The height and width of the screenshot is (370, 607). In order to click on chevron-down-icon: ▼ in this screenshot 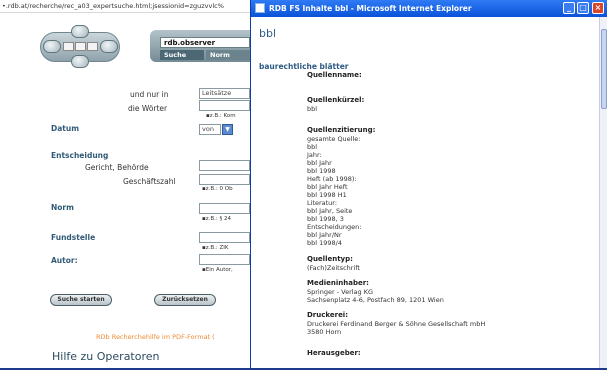, I will do `click(227, 129)`.